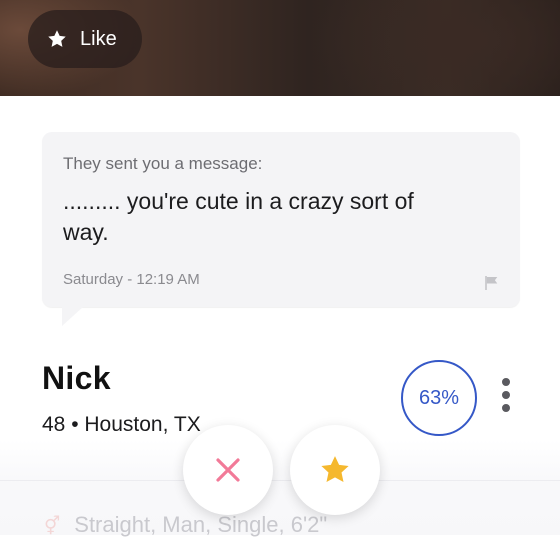  What do you see at coordinates (492, 283) in the screenshot?
I see `flag-icon` at bounding box center [492, 283].